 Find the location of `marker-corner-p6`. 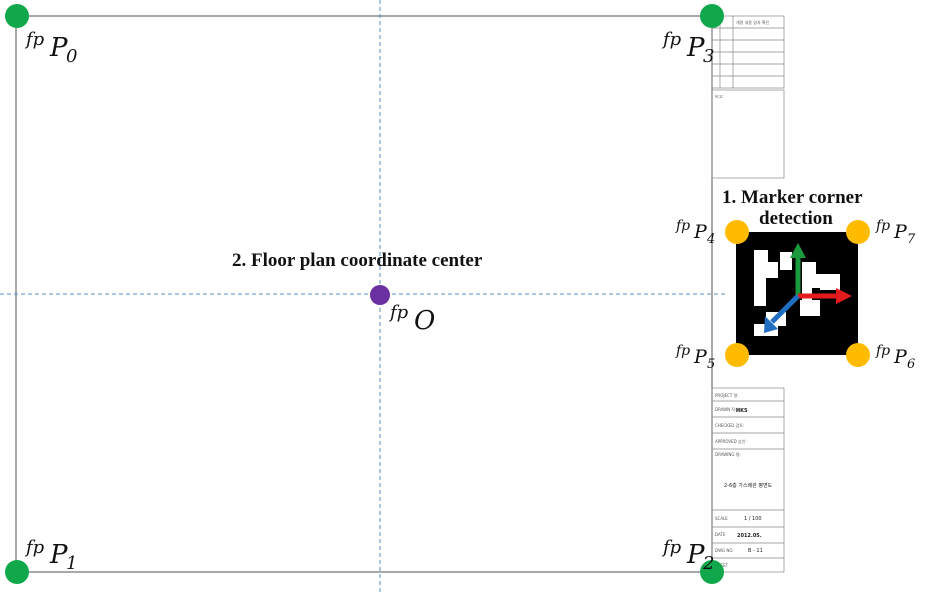

marker-corner-p6 is located at coordinates (858, 355).